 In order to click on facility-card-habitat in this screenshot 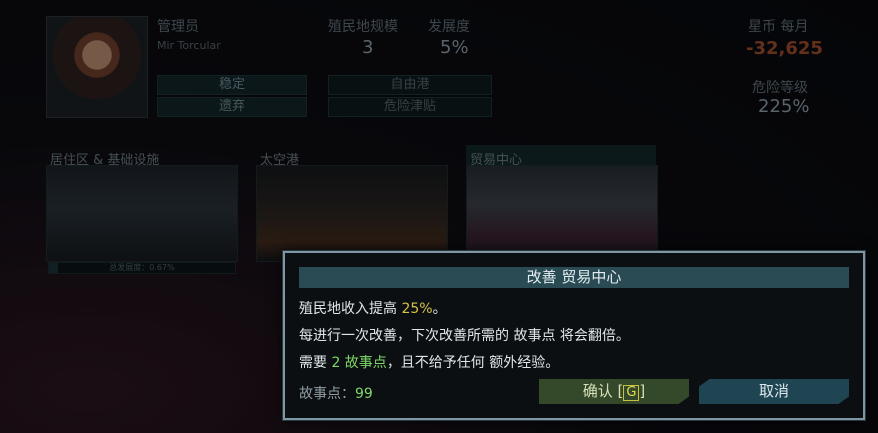, I will do `click(142, 213)`.